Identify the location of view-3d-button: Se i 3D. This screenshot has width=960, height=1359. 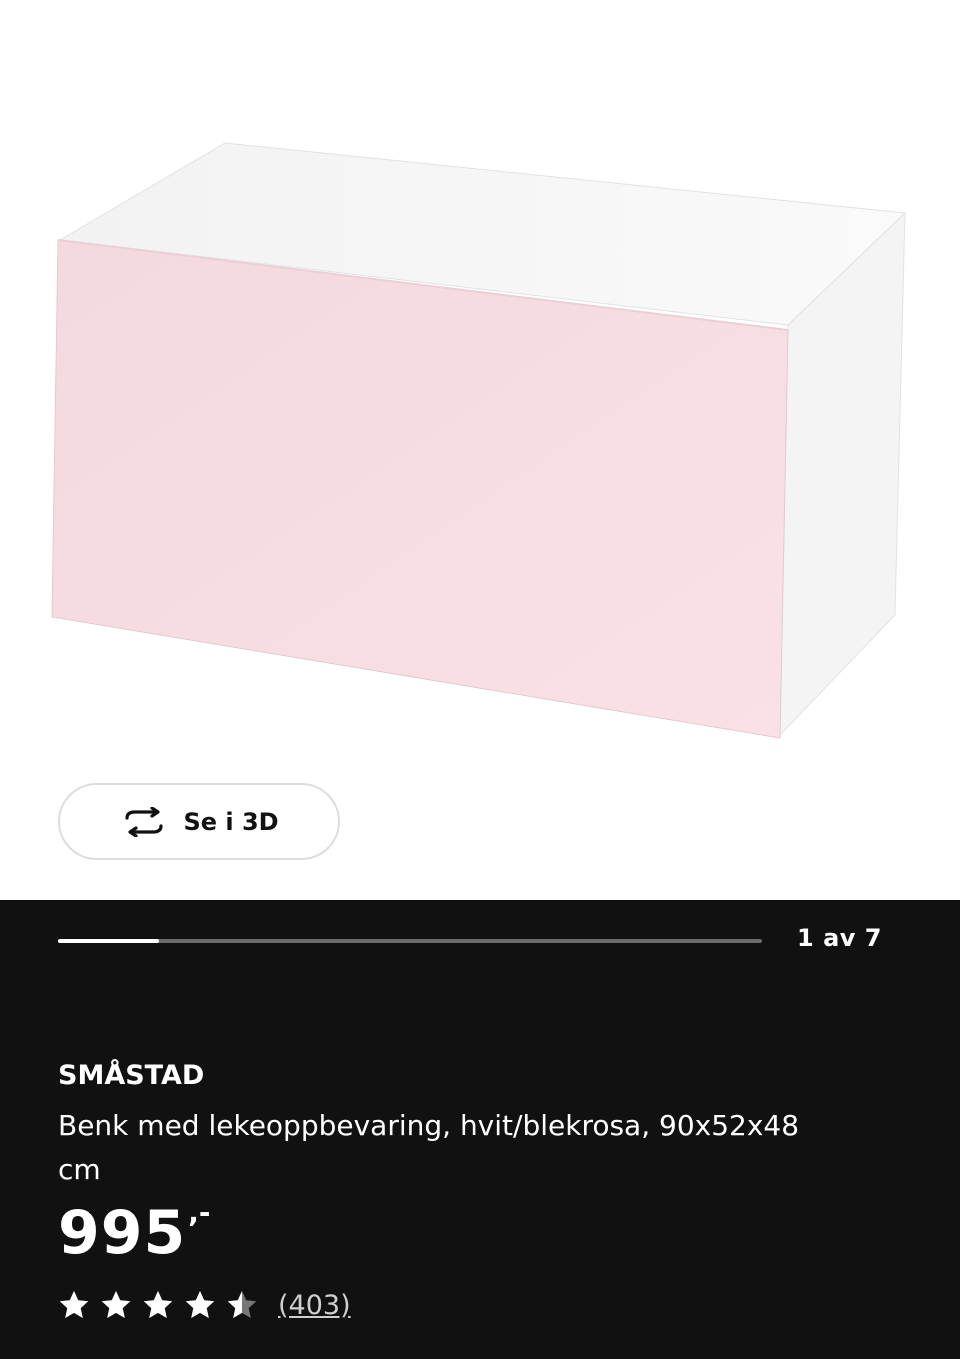
(199, 821).